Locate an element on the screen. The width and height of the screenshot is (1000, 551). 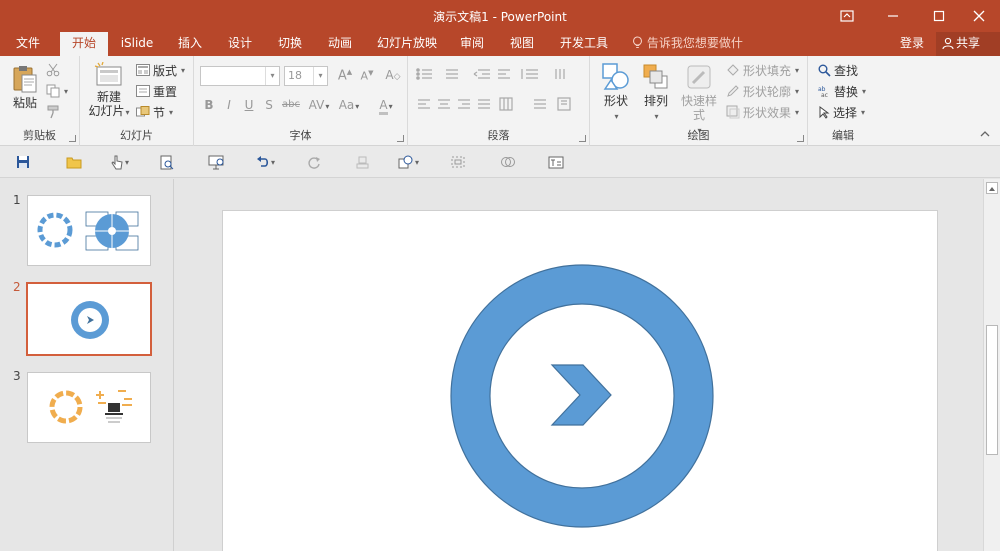
group-font-label: 字体 is located at coordinates (300, 135).